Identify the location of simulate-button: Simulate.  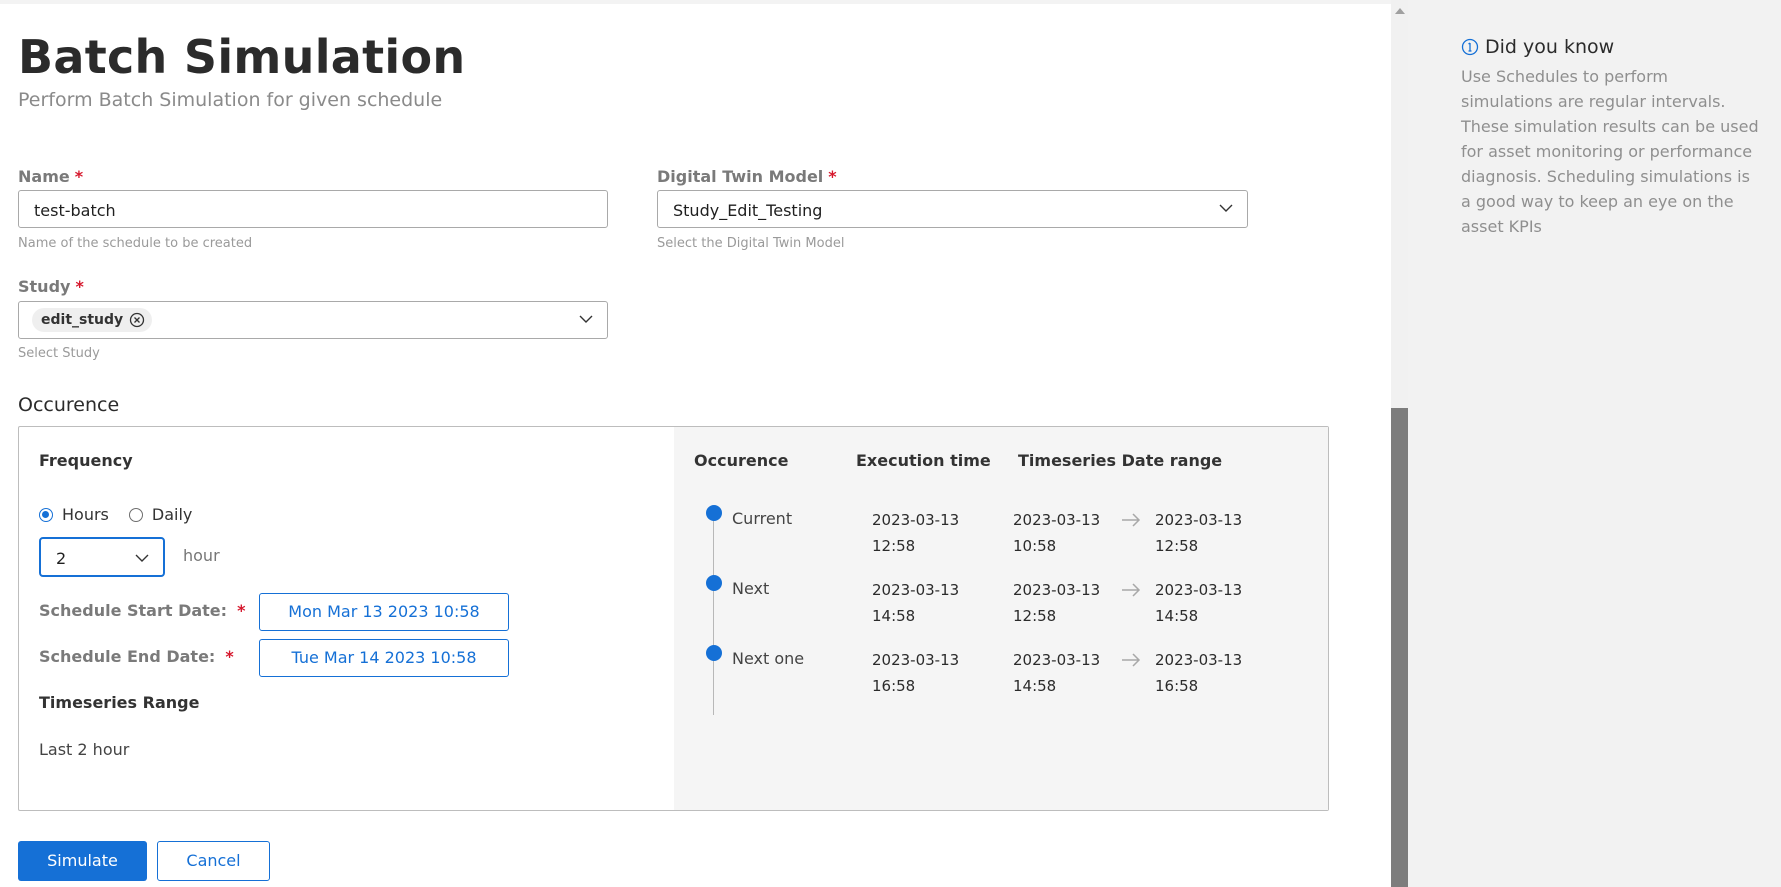
(82, 861).